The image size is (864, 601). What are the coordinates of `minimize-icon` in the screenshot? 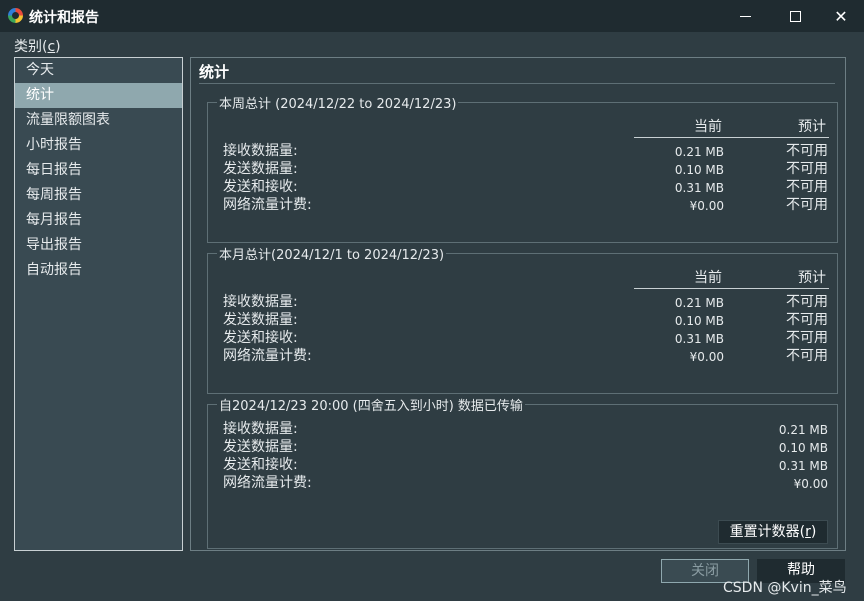 It's located at (745, 16).